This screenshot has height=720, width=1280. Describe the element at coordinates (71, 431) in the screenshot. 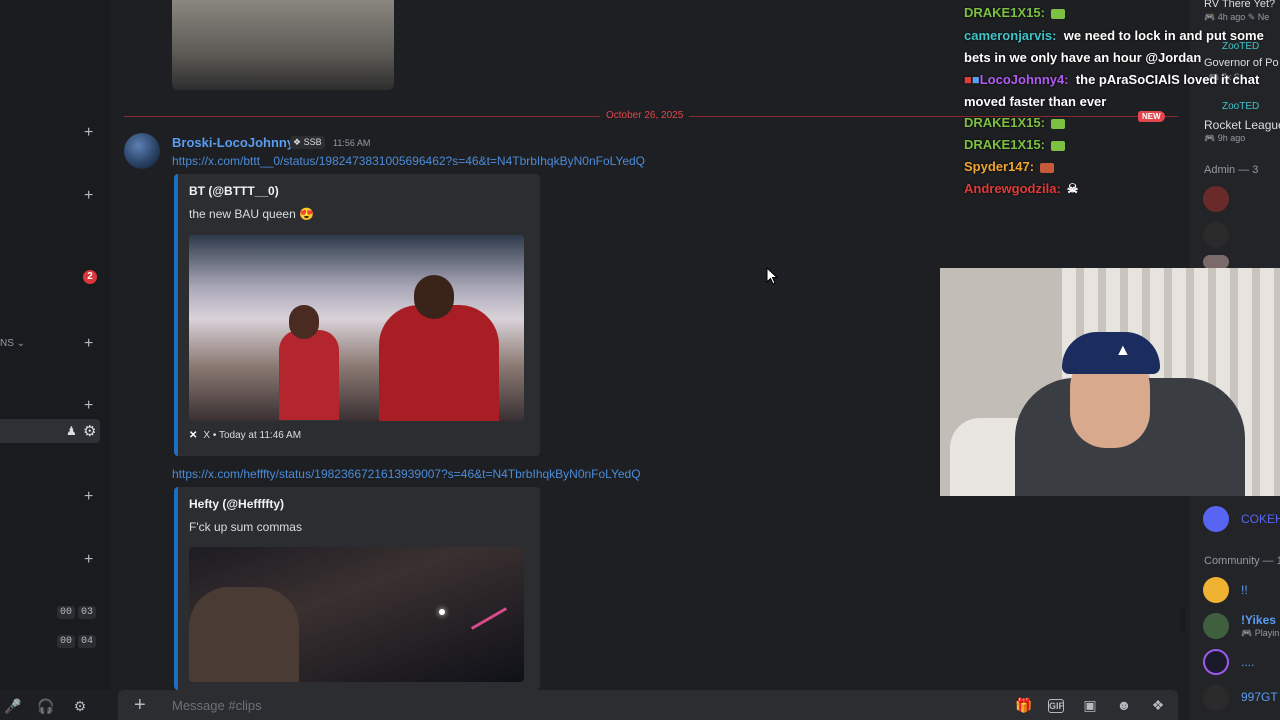

I see `add-user-icon: ♟` at that location.